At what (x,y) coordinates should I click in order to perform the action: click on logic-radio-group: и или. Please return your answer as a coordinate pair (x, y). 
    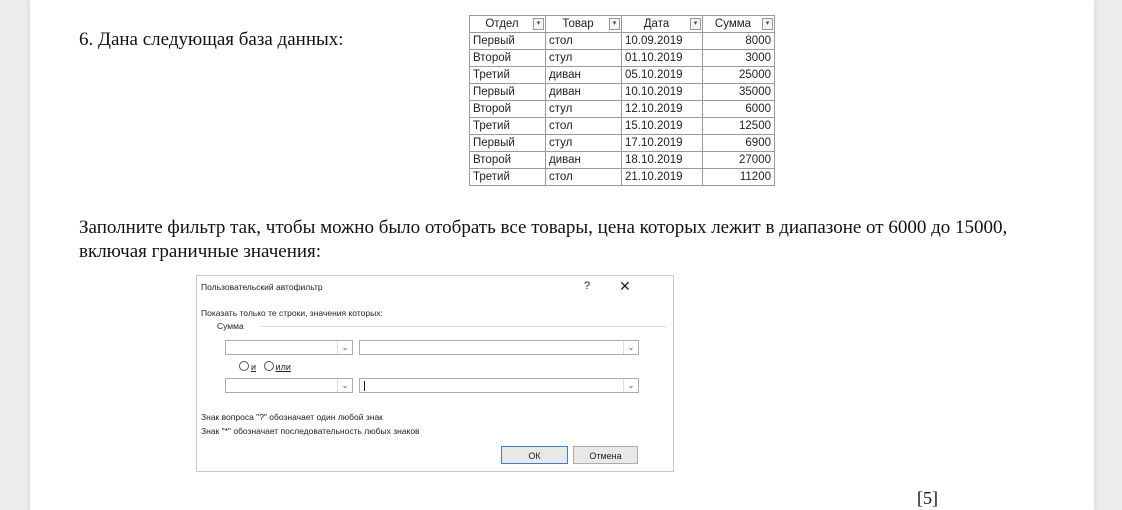
    Looking at the image, I should click on (265, 366).